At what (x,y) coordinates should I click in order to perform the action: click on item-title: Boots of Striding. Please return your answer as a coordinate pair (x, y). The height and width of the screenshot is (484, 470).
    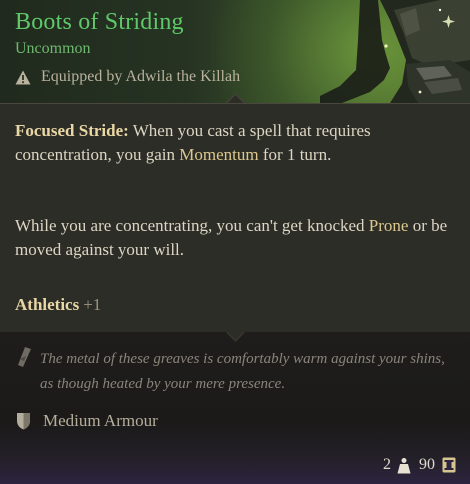
    Looking at the image, I should click on (99, 22).